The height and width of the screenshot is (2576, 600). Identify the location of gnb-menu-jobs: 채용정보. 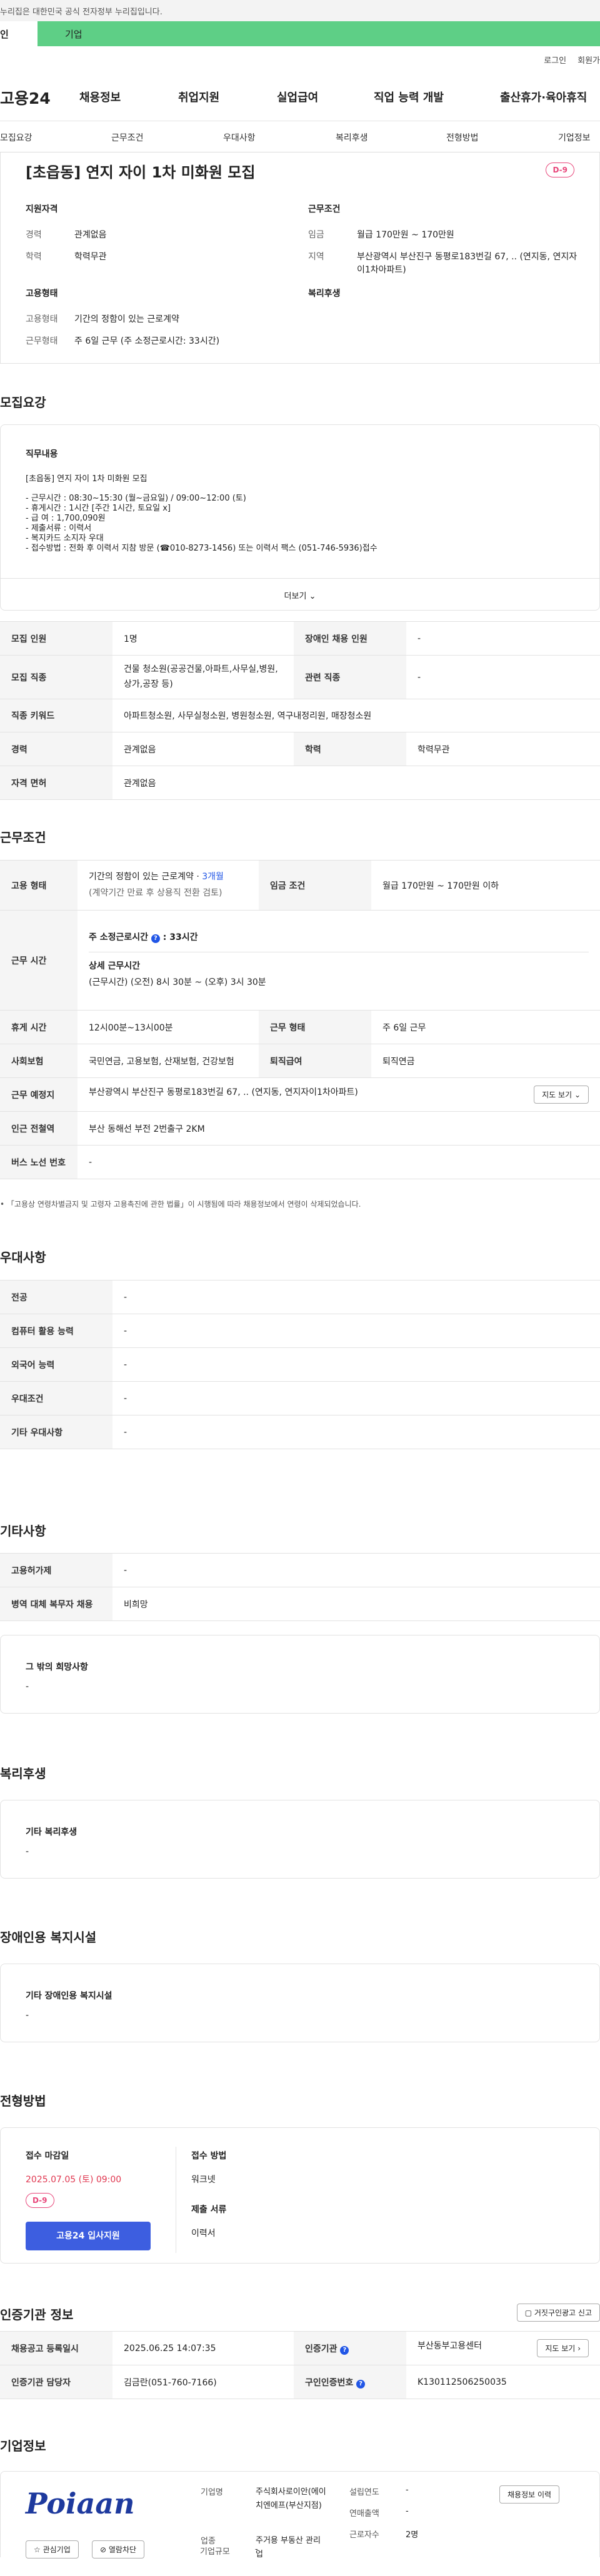
(100, 97).